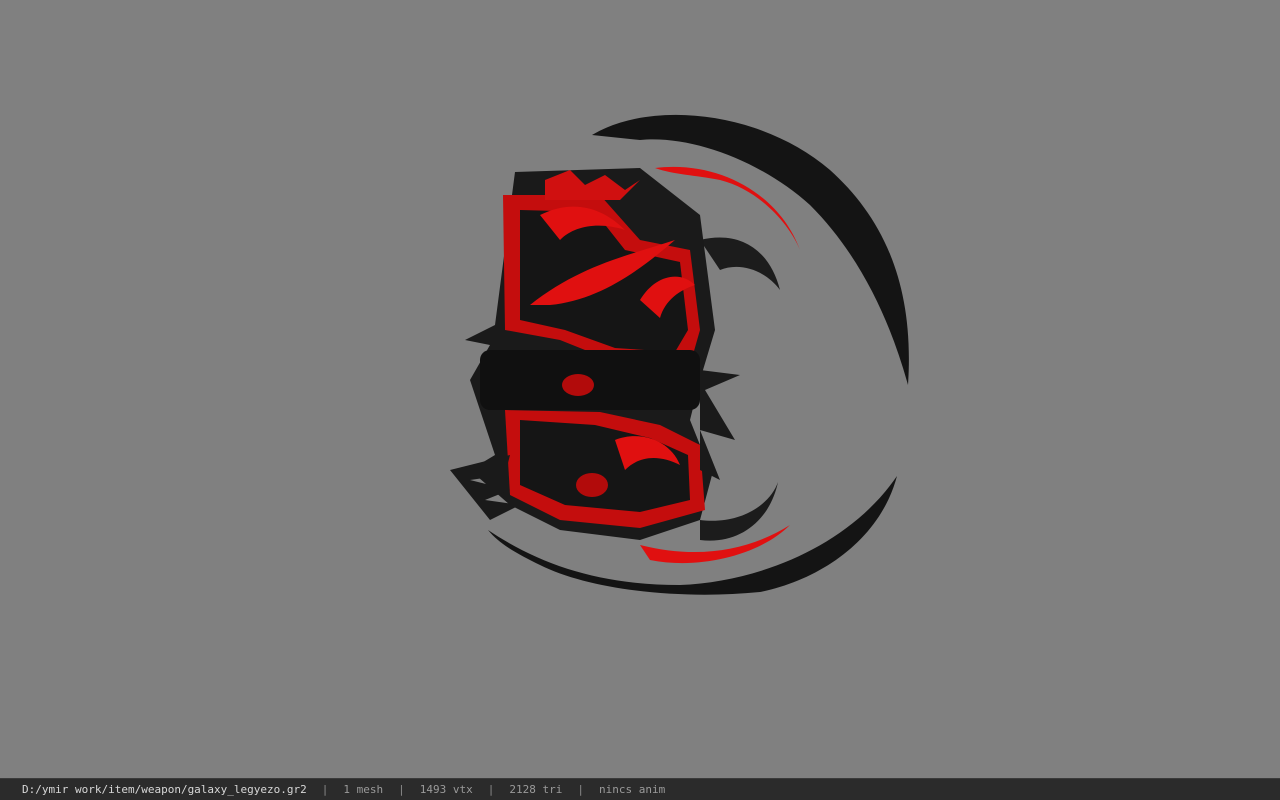 The width and height of the screenshot is (1280, 800). I want to click on lower-hook, so click(739, 511).